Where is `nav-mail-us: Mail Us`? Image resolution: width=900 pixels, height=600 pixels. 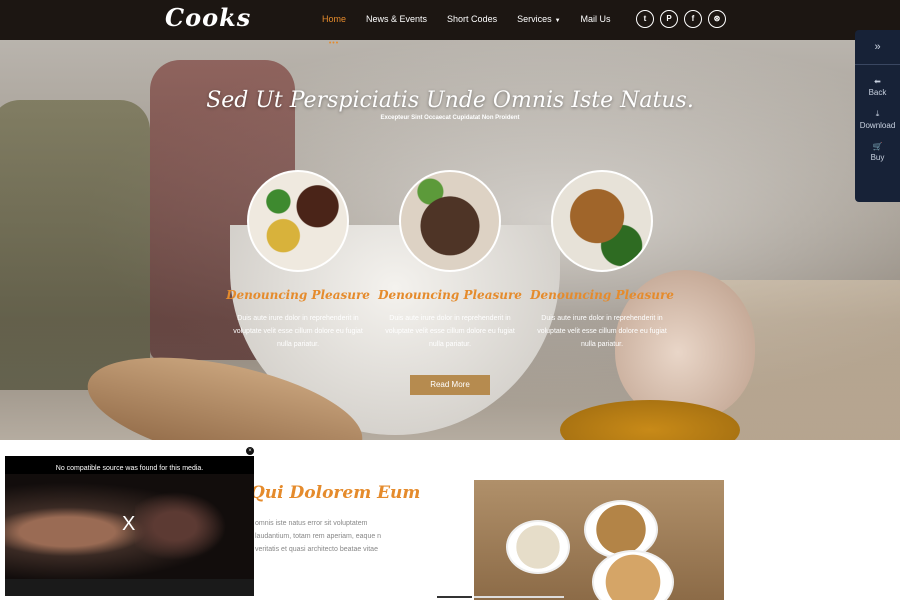 nav-mail-us: Mail Us is located at coordinates (596, 20).